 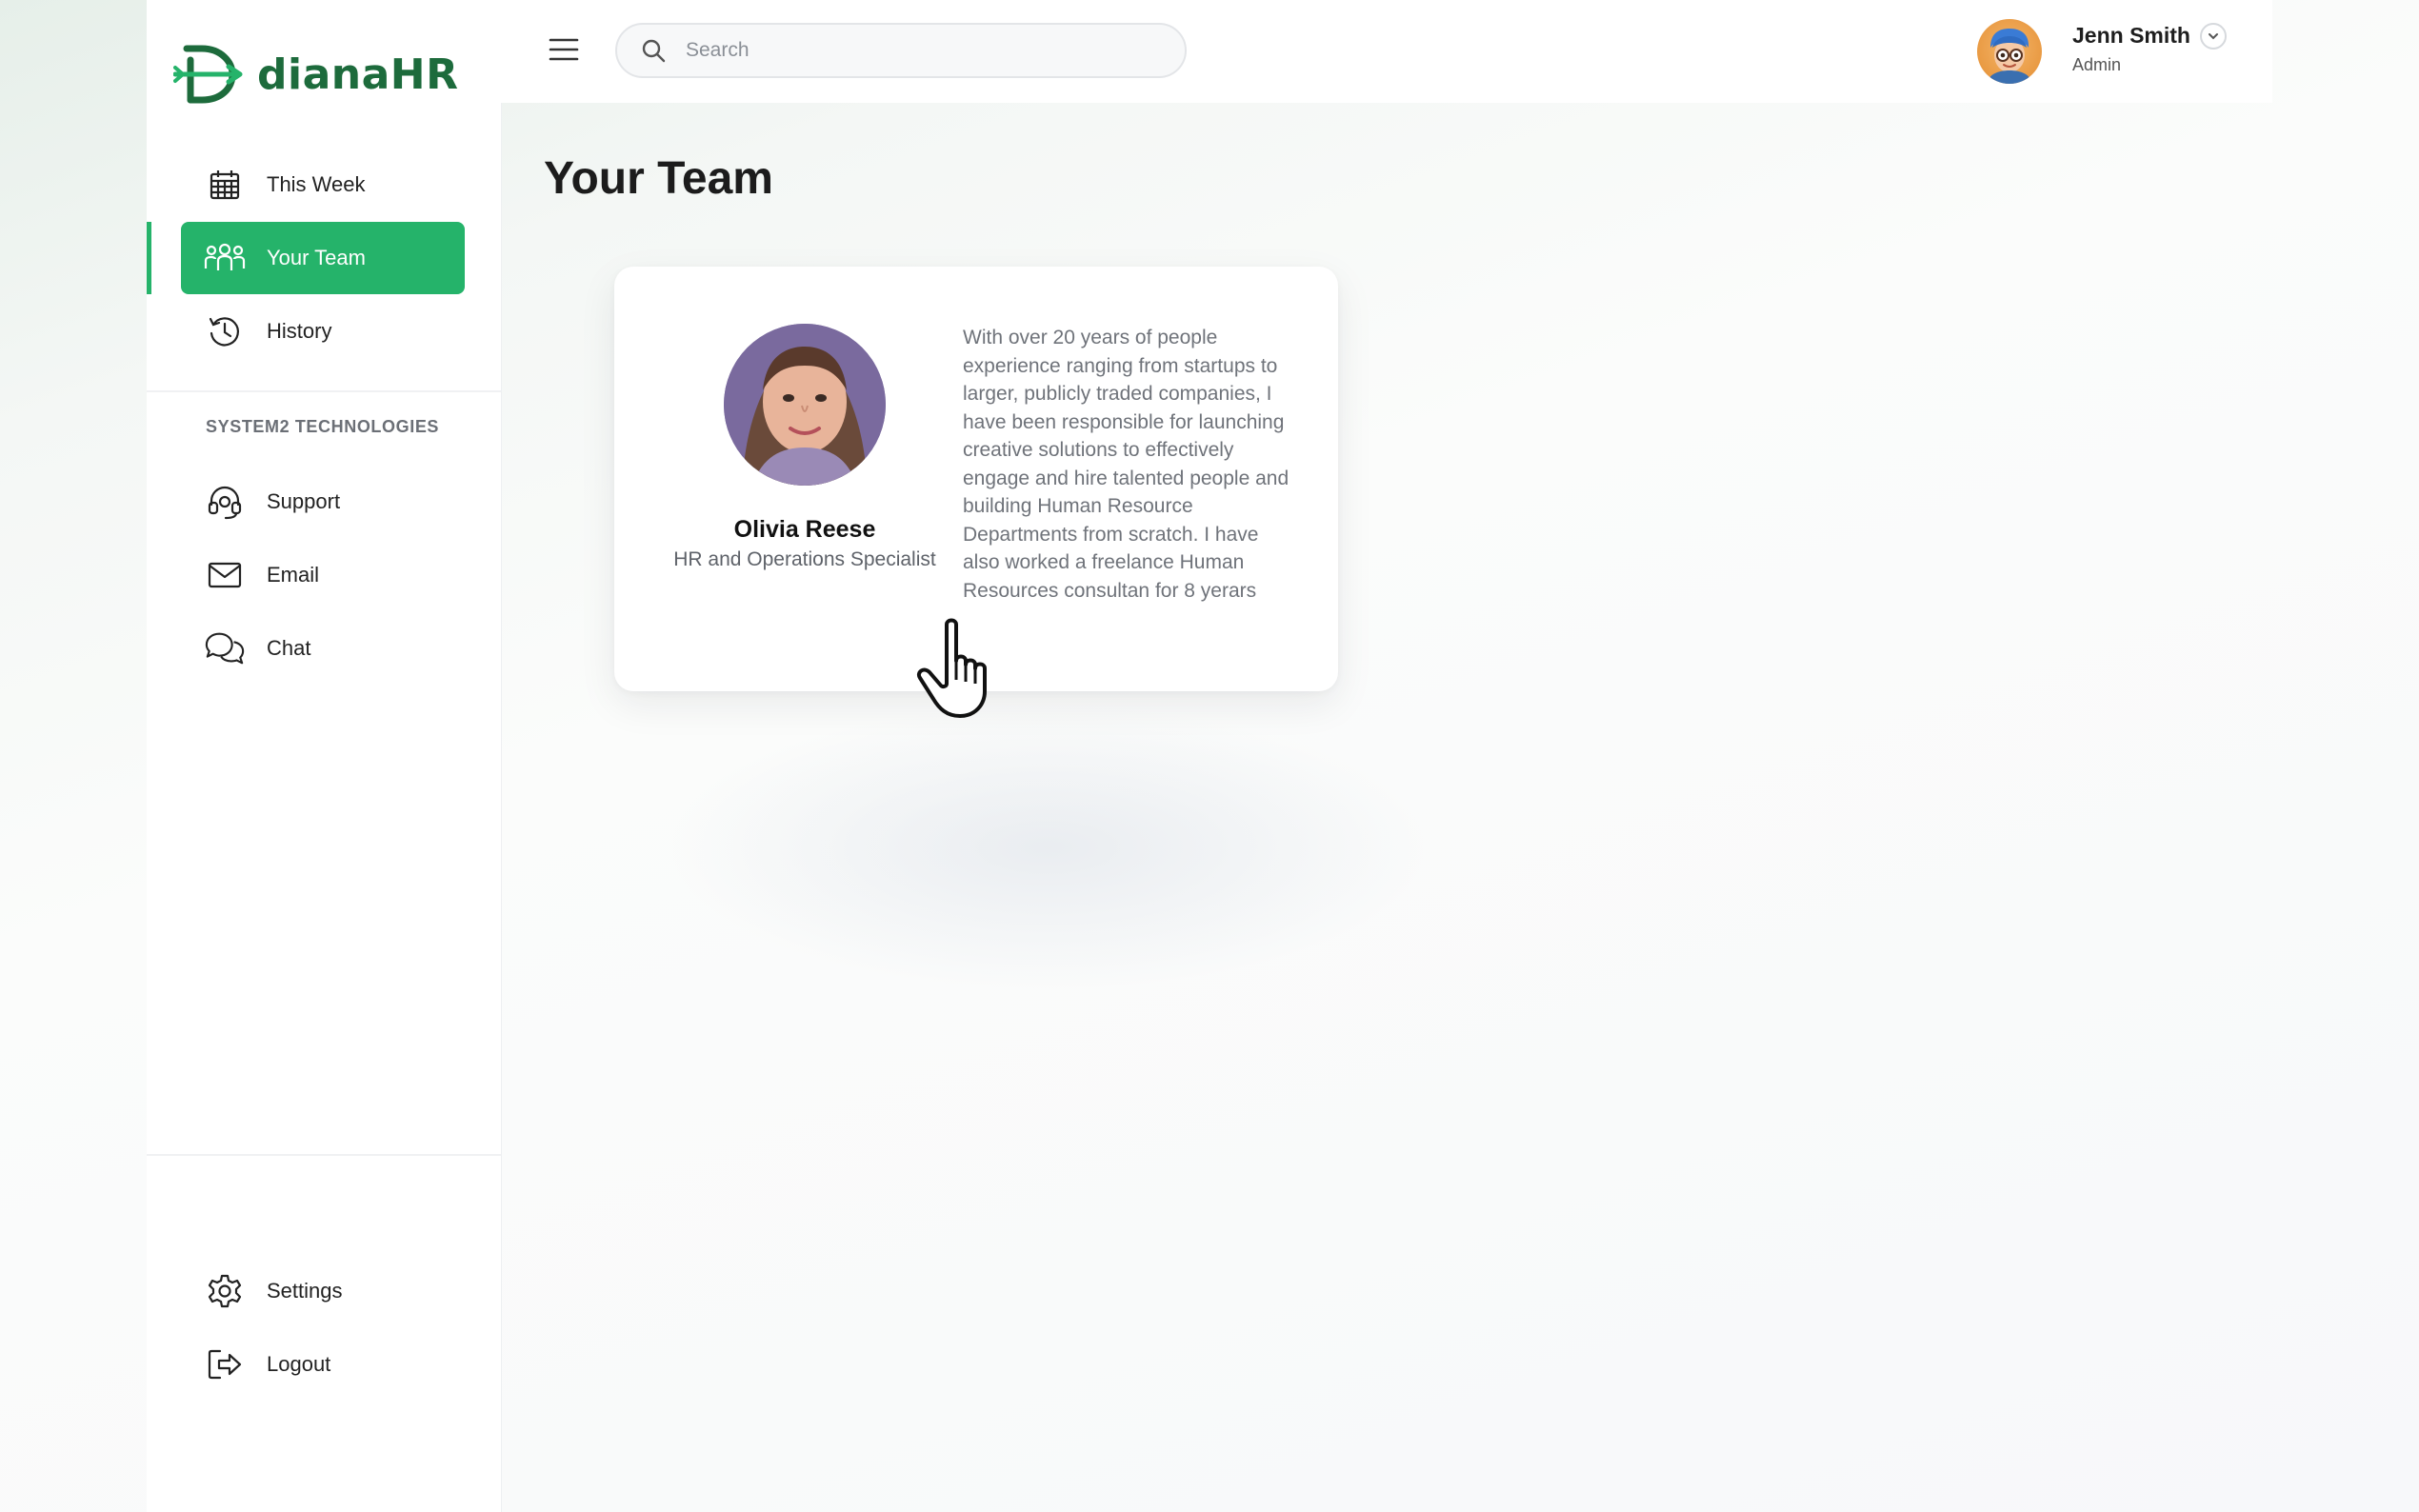 I want to click on user-role: Admin, so click(x=2097, y=64).